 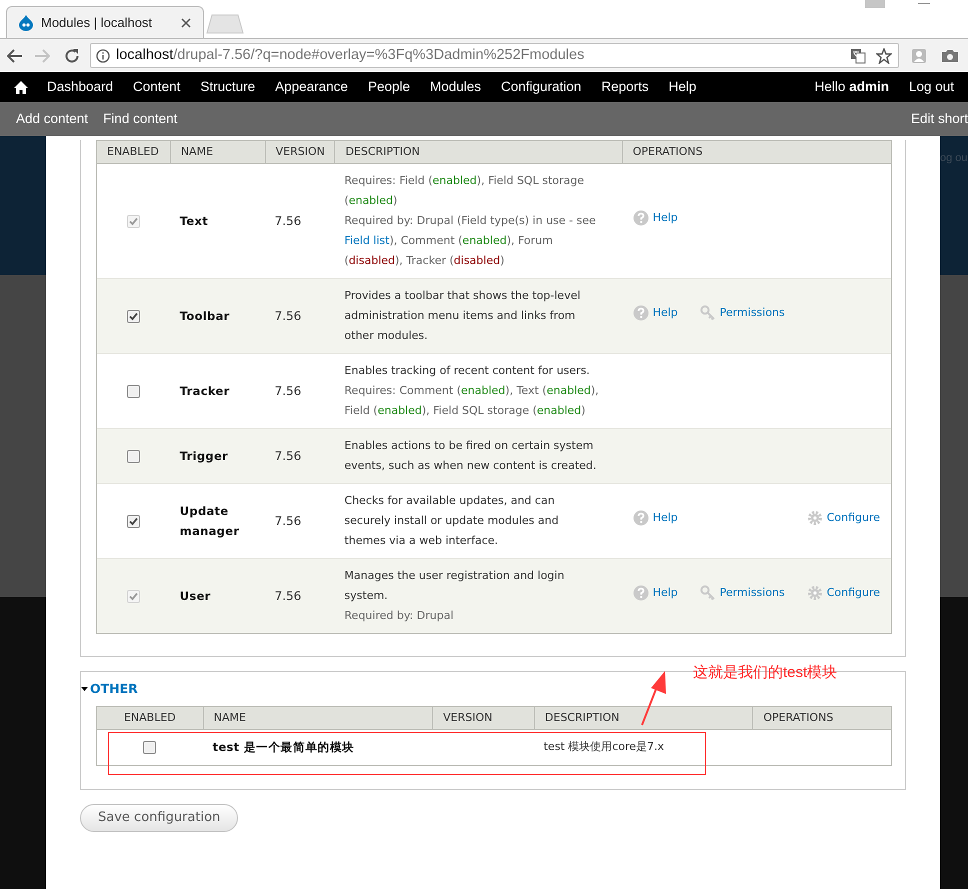 What do you see at coordinates (605, 746) in the screenshot?
I see `module-description: test 模块使用core是7.x` at bounding box center [605, 746].